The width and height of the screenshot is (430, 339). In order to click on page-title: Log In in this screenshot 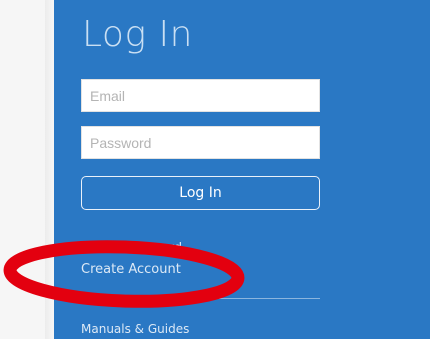, I will do `click(137, 34)`.